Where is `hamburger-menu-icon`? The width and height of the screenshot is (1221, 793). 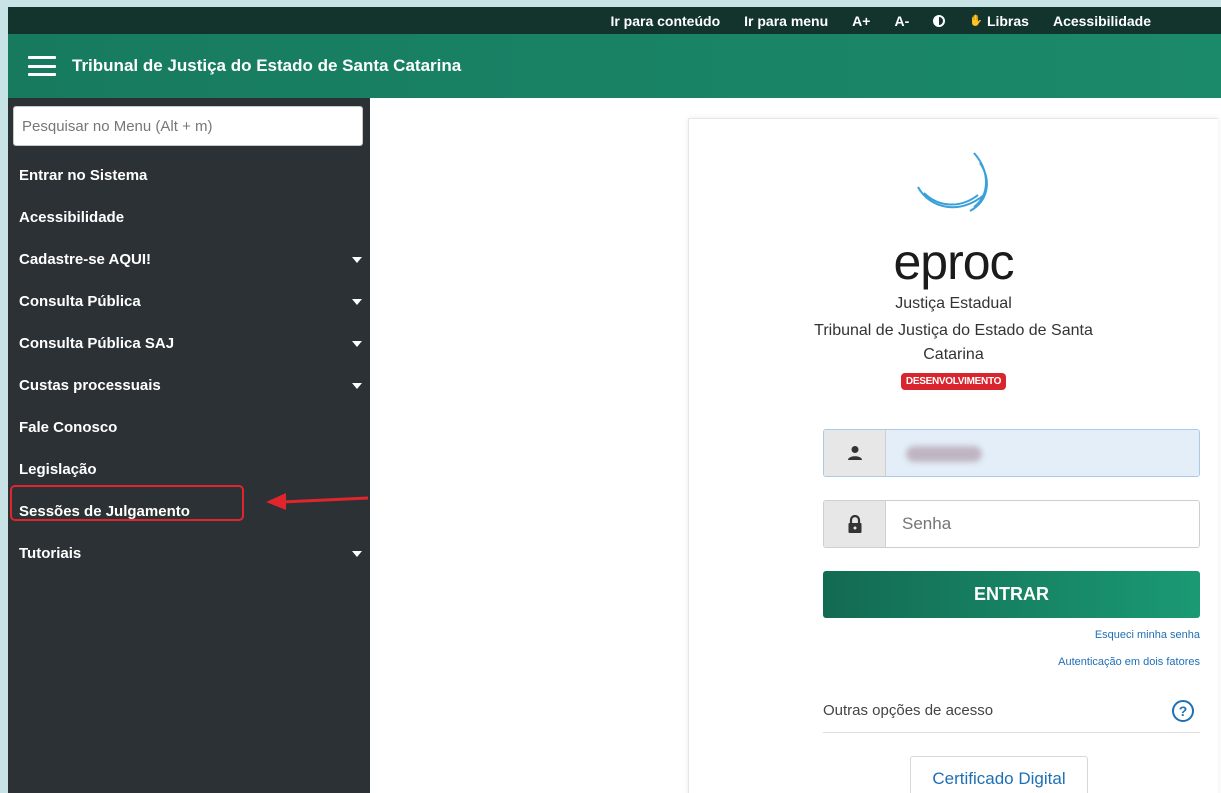
hamburger-menu-icon is located at coordinates (42, 66).